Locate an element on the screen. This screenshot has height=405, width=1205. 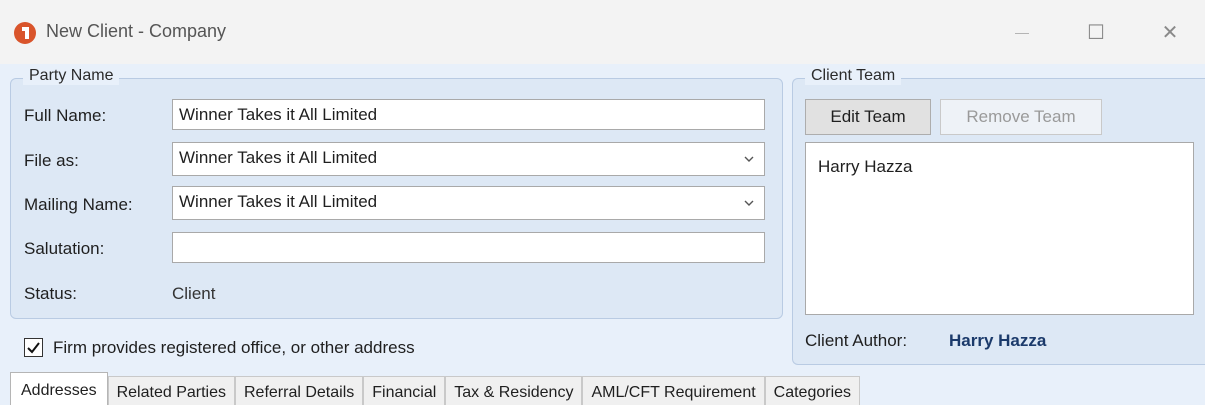
minimize-icon: — is located at coordinates (1022, 32).